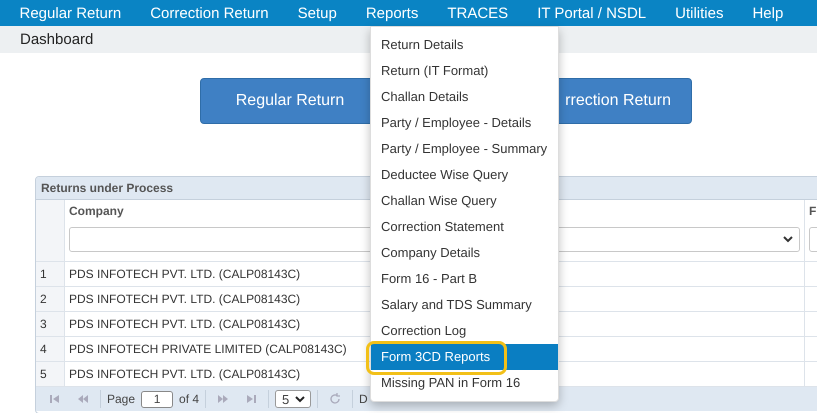 The height and width of the screenshot is (413, 817). What do you see at coordinates (223, 399) in the screenshot?
I see `next-page-icon` at bounding box center [223, 399].